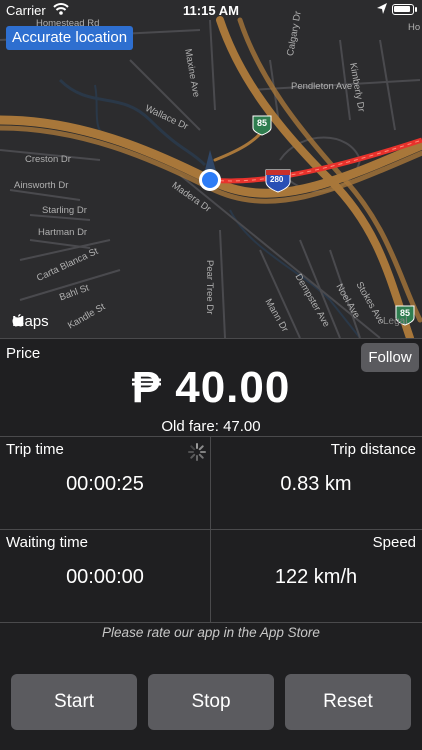 Image resolution: width=422 pixels, height=750 pixels. What do you see at coordinates (414, 27) in the screenshot?
I see `street-label: Ho` at bounding box center [414, 27].